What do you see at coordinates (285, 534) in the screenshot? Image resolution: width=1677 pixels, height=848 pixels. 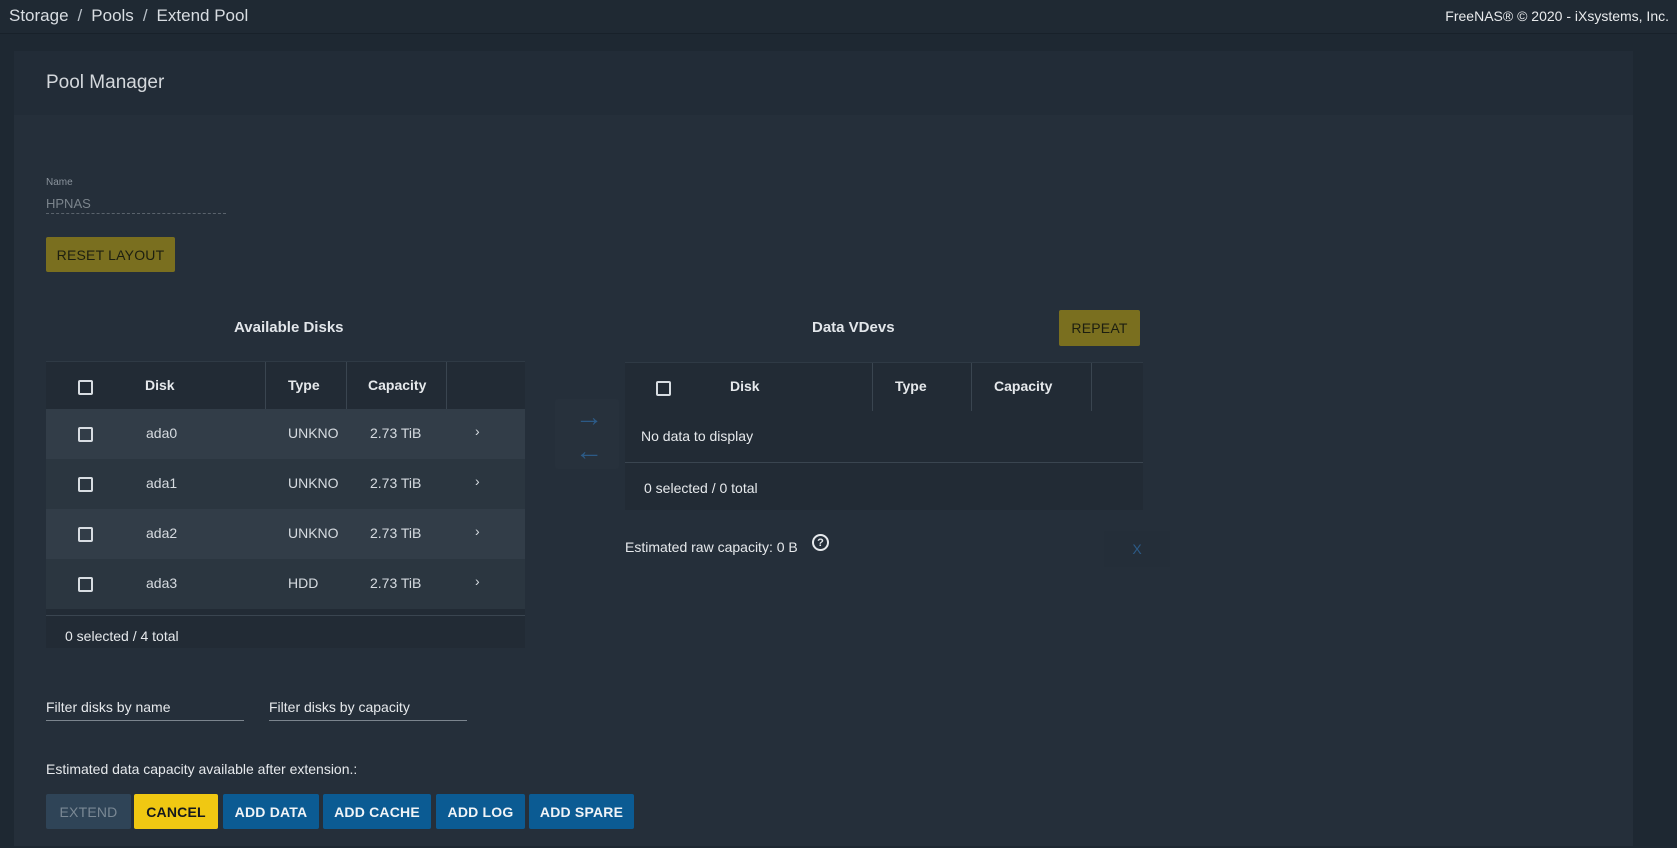 I see `table-row: ada2 UNKNO 2.73 TiB ›` at bounding box center [285, 534].